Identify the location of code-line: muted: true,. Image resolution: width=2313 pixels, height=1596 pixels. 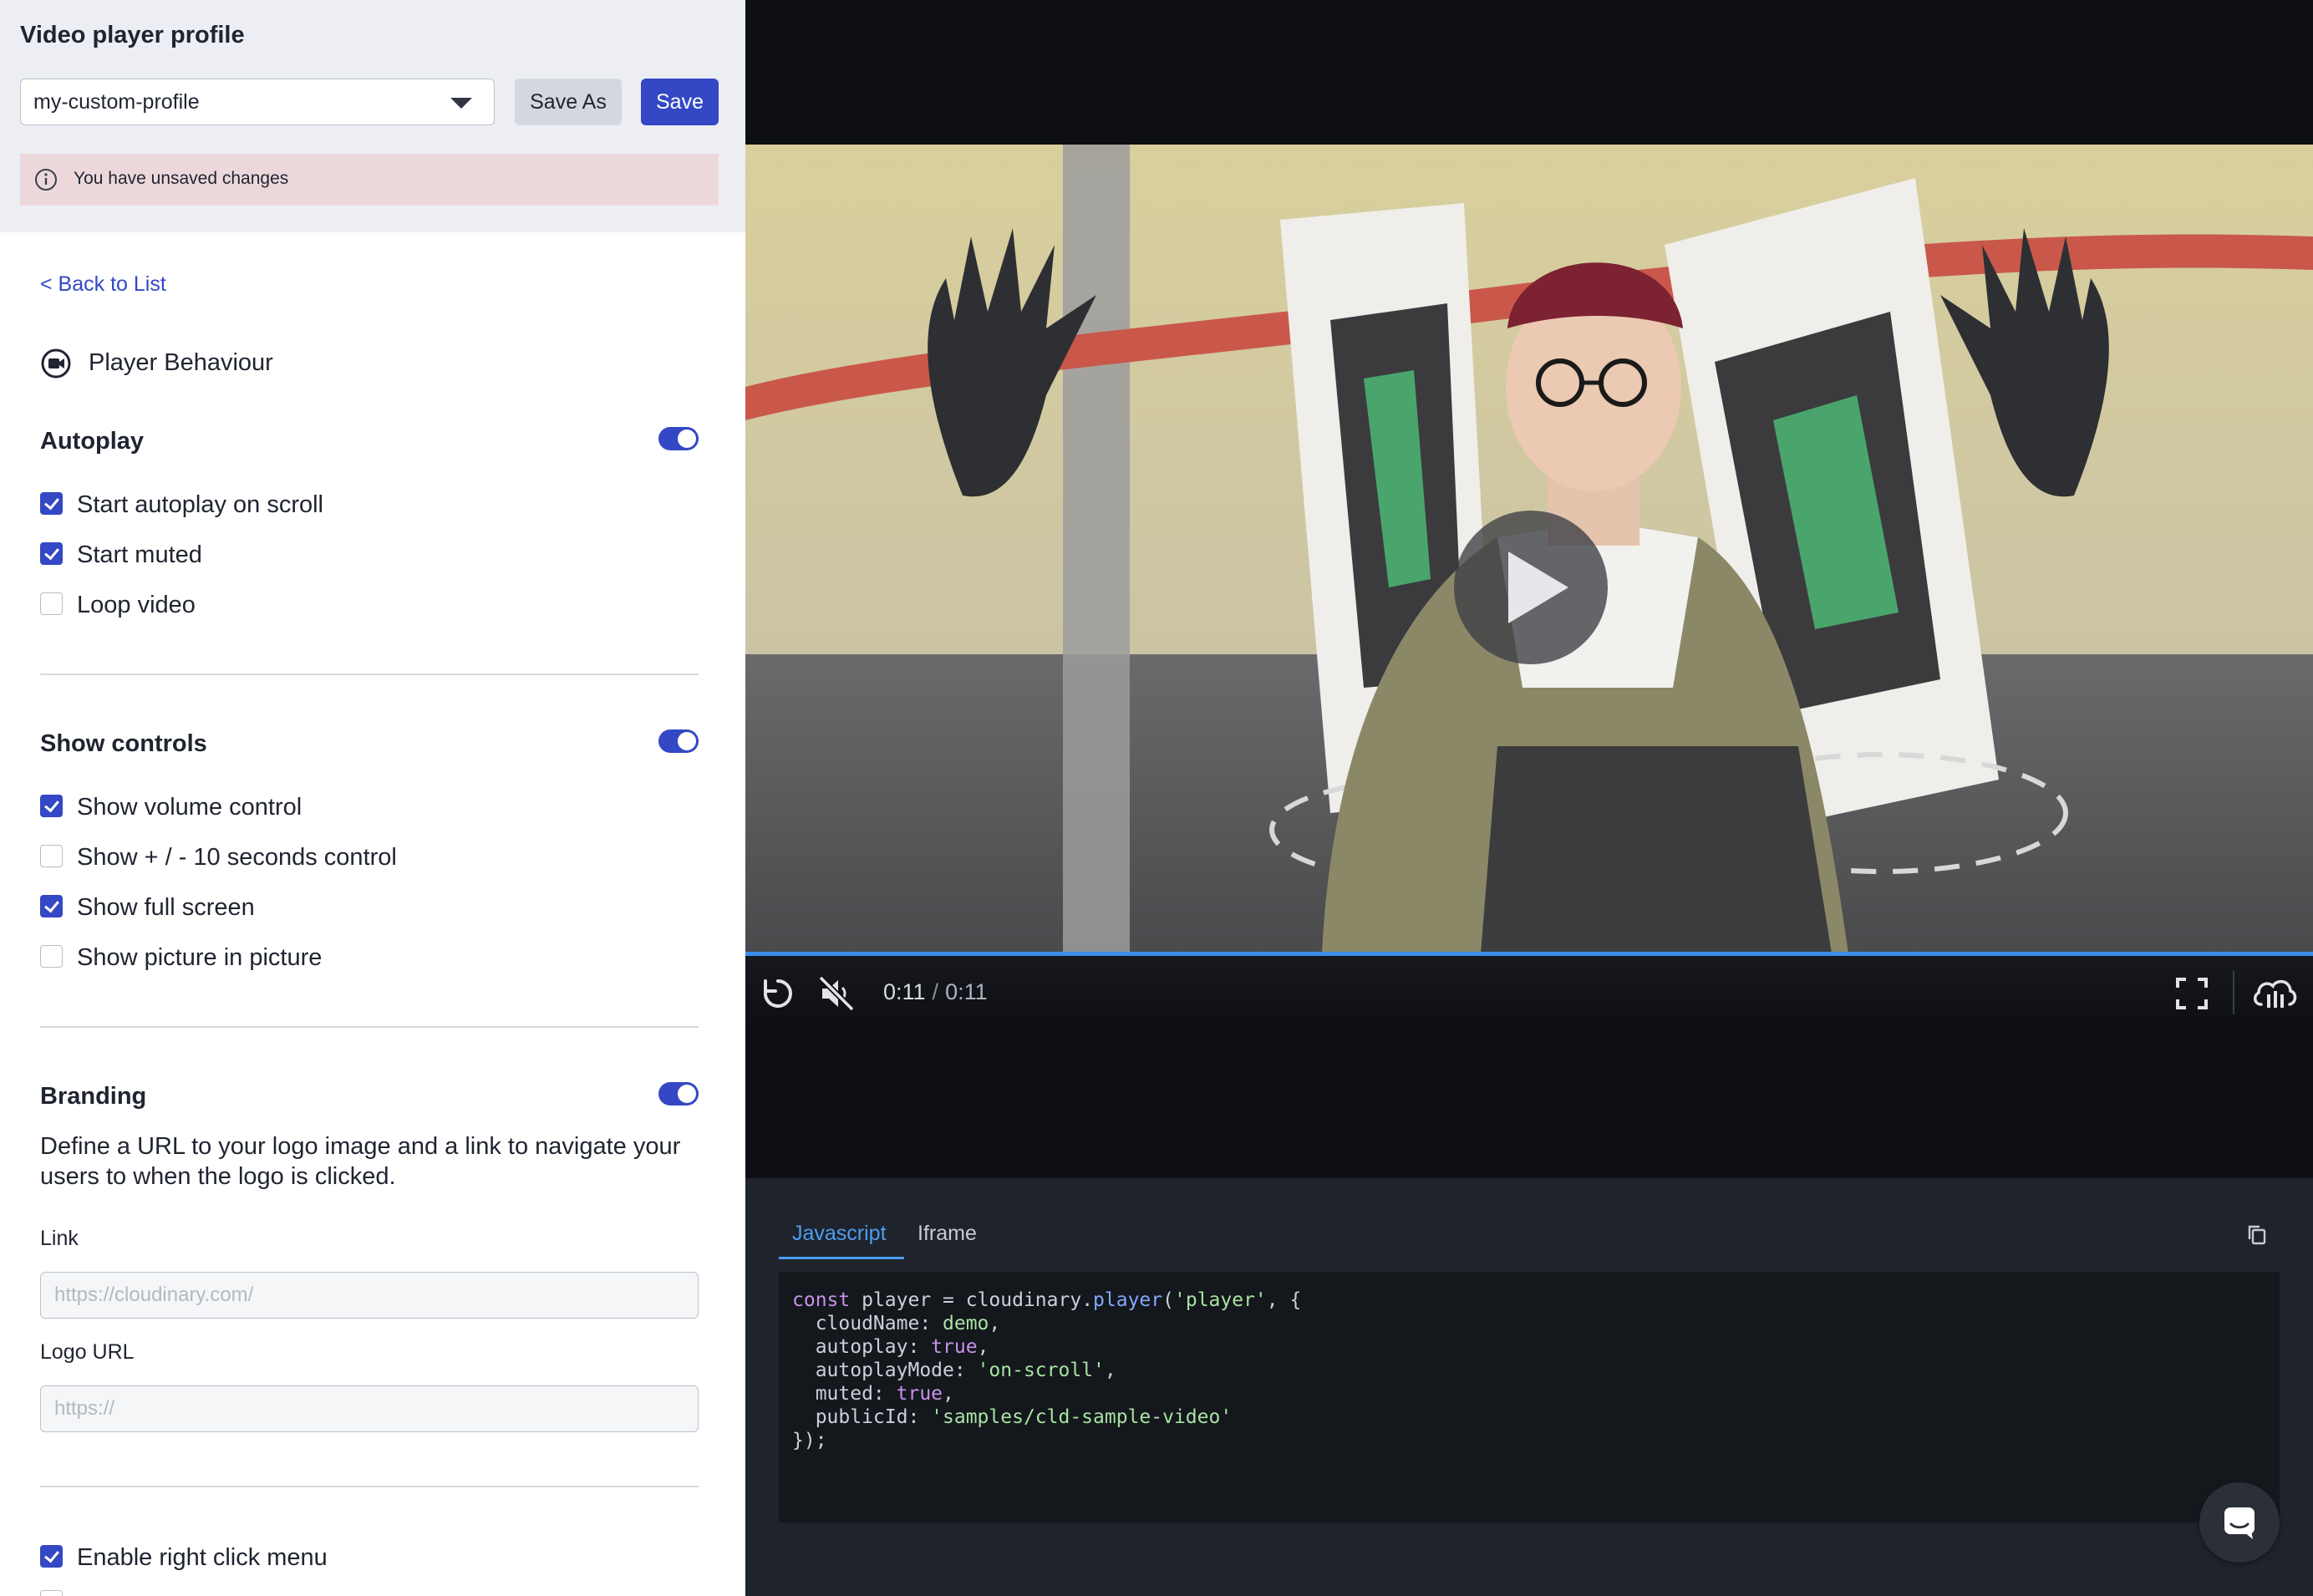
(873, 1394).